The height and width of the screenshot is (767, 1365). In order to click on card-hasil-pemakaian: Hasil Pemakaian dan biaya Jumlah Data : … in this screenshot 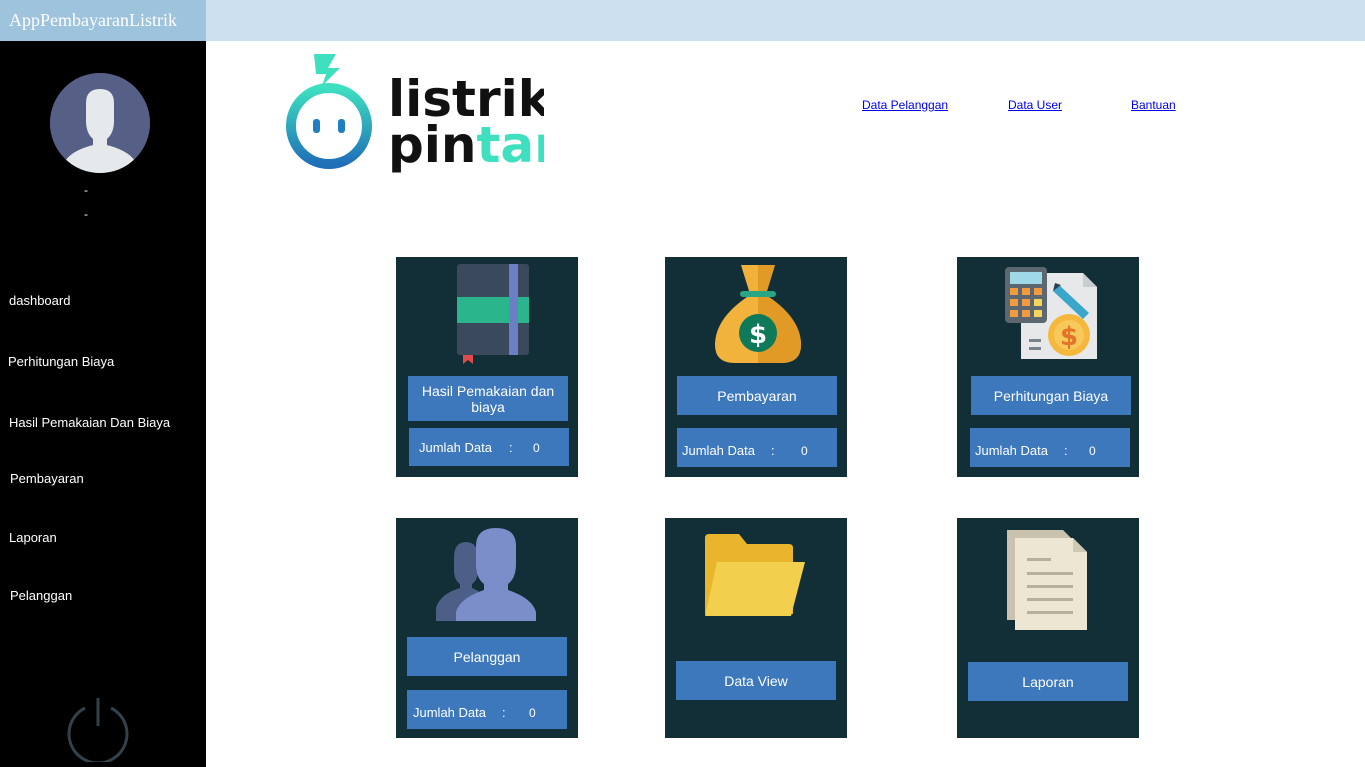, I will do `click(487, 367)`.